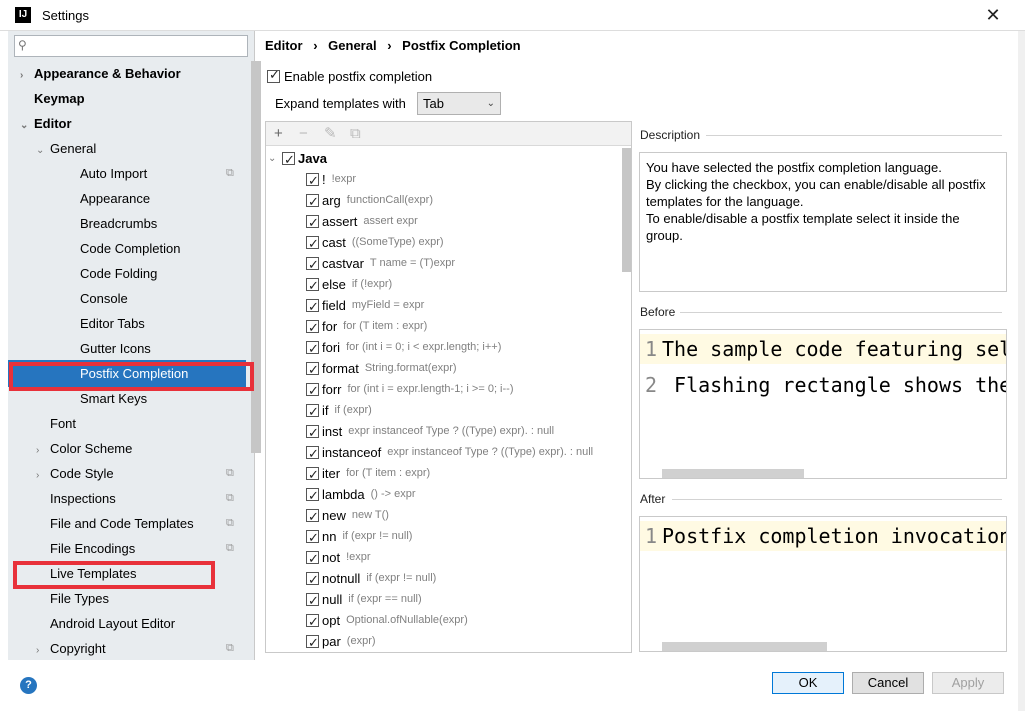 The height and width of the screenshot is (711, 1025). What do you see at coordinates (131, 46) in the screenshot?
I see `search-input: ⚲` at bounding box center [131, 46].